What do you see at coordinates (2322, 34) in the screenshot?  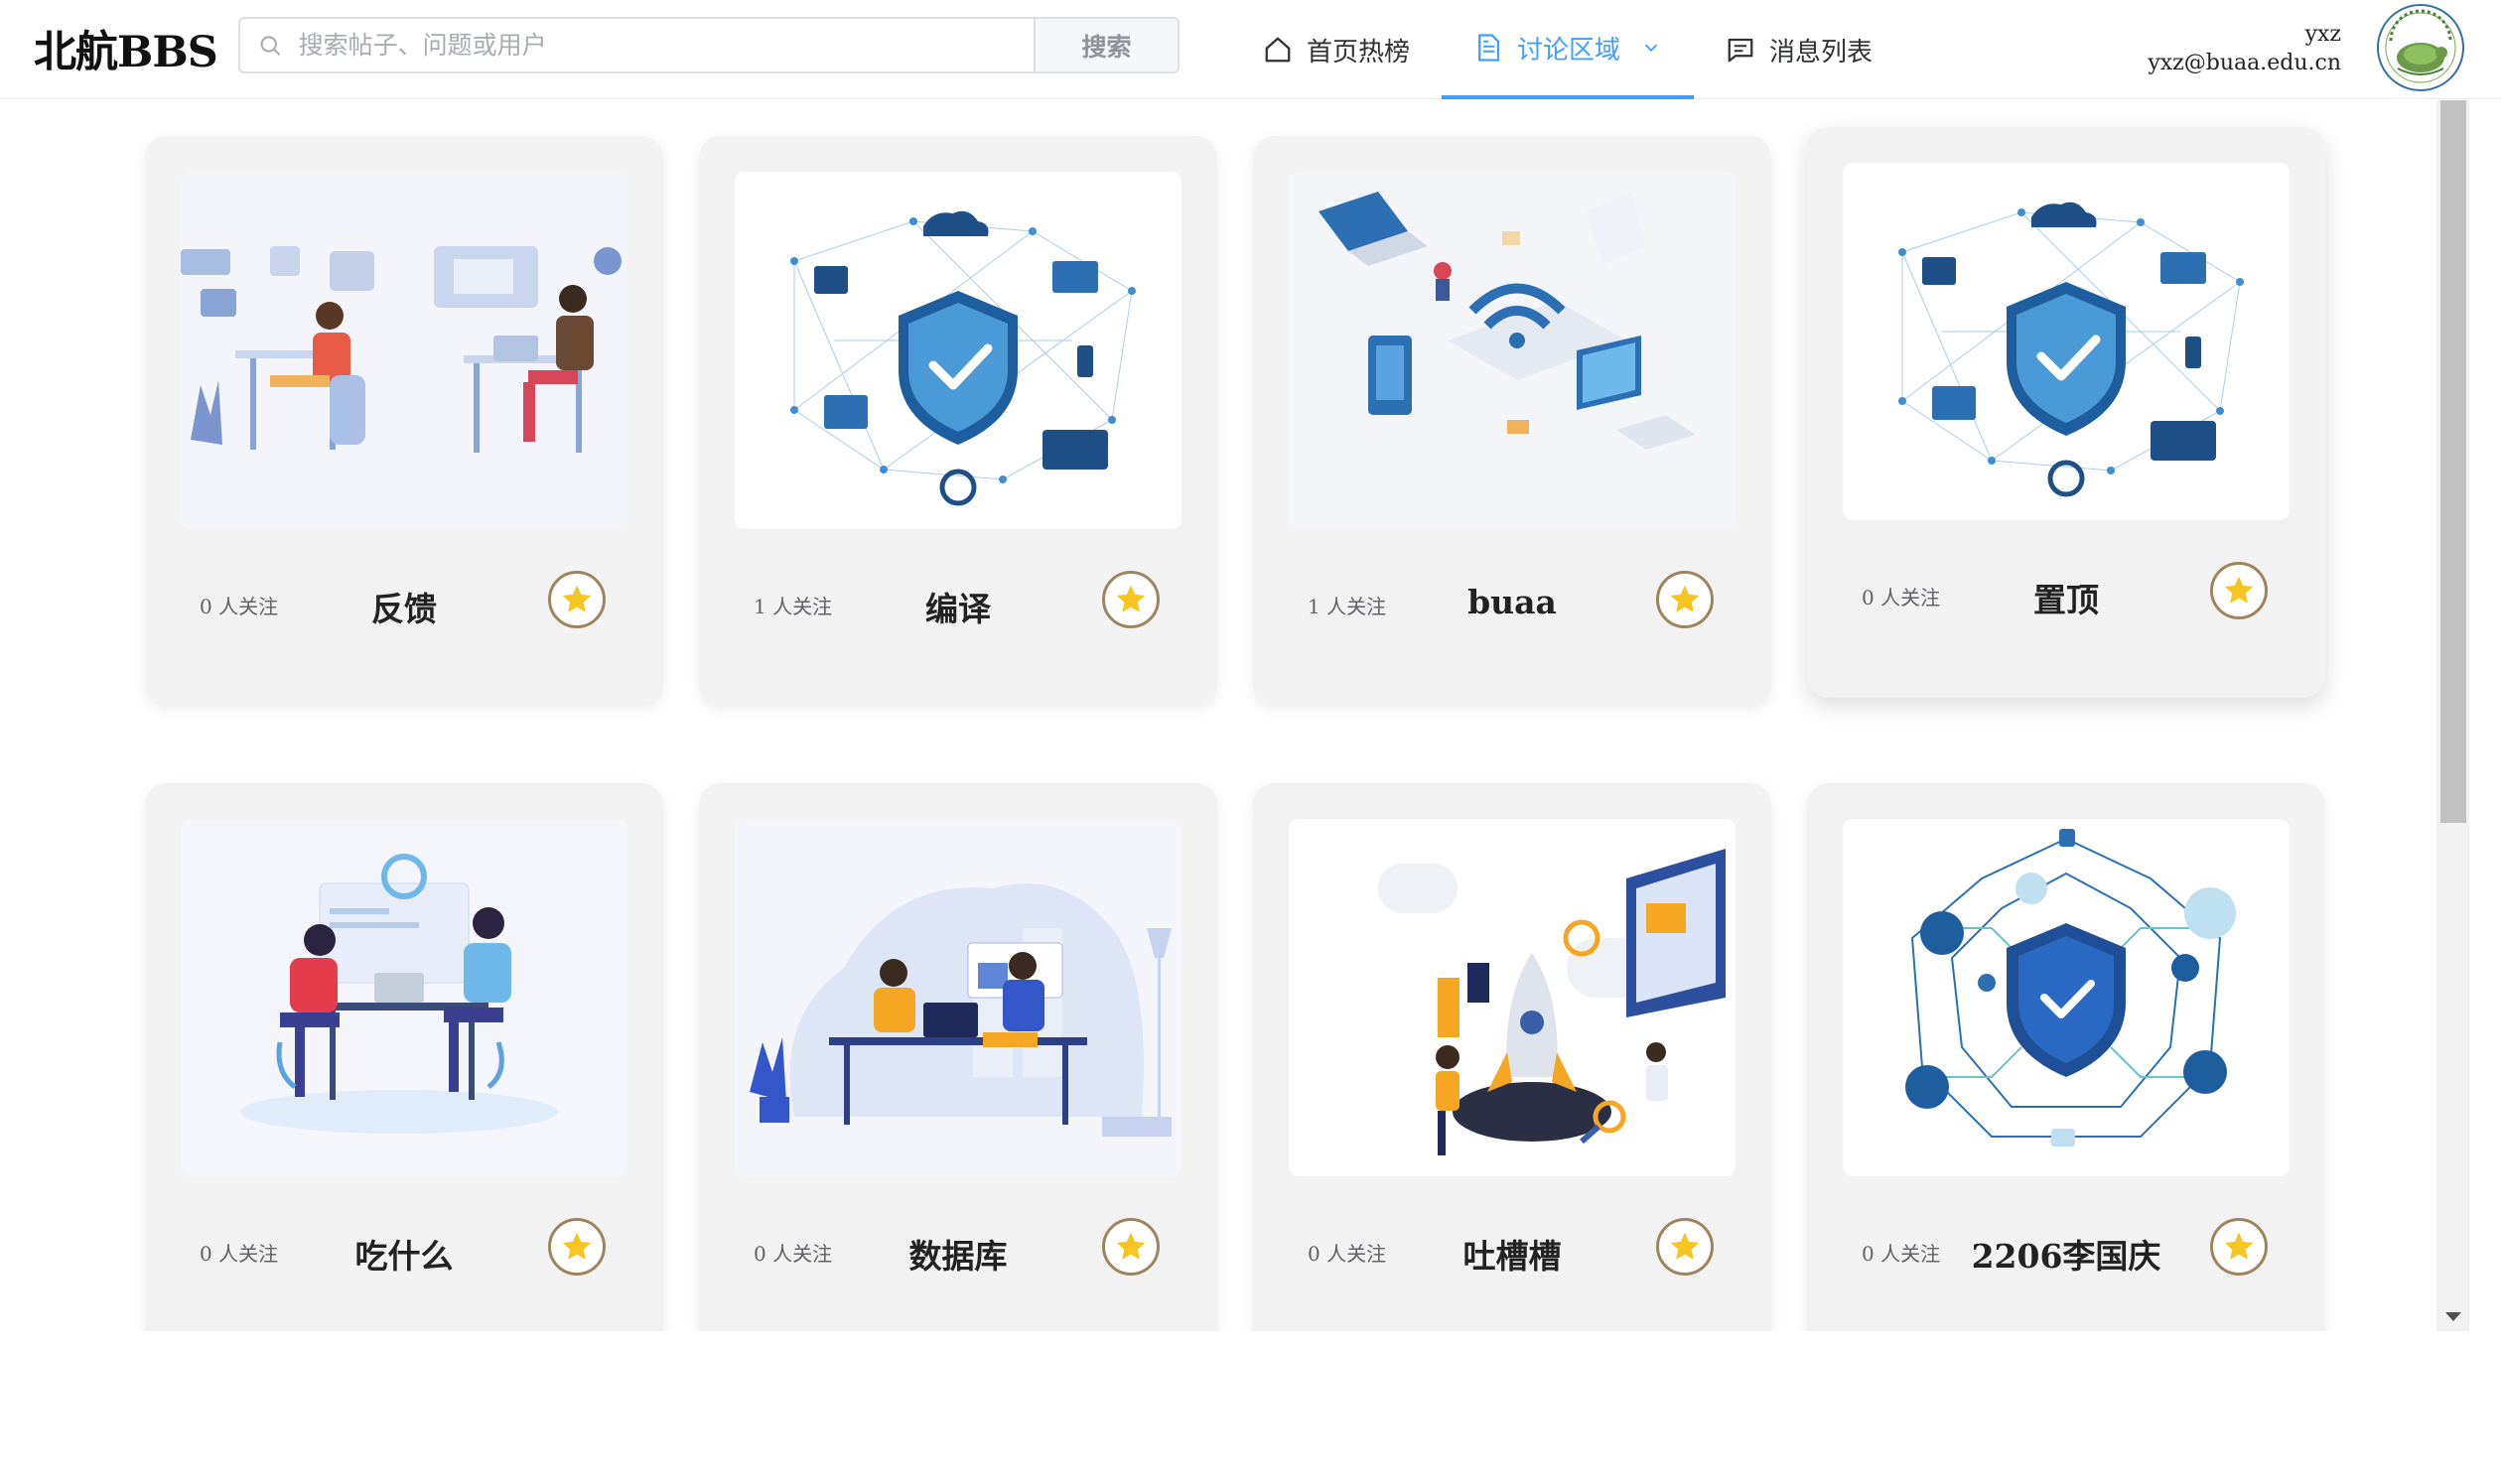 I see `user-name: yxz` at bounding box center [2322, 34].